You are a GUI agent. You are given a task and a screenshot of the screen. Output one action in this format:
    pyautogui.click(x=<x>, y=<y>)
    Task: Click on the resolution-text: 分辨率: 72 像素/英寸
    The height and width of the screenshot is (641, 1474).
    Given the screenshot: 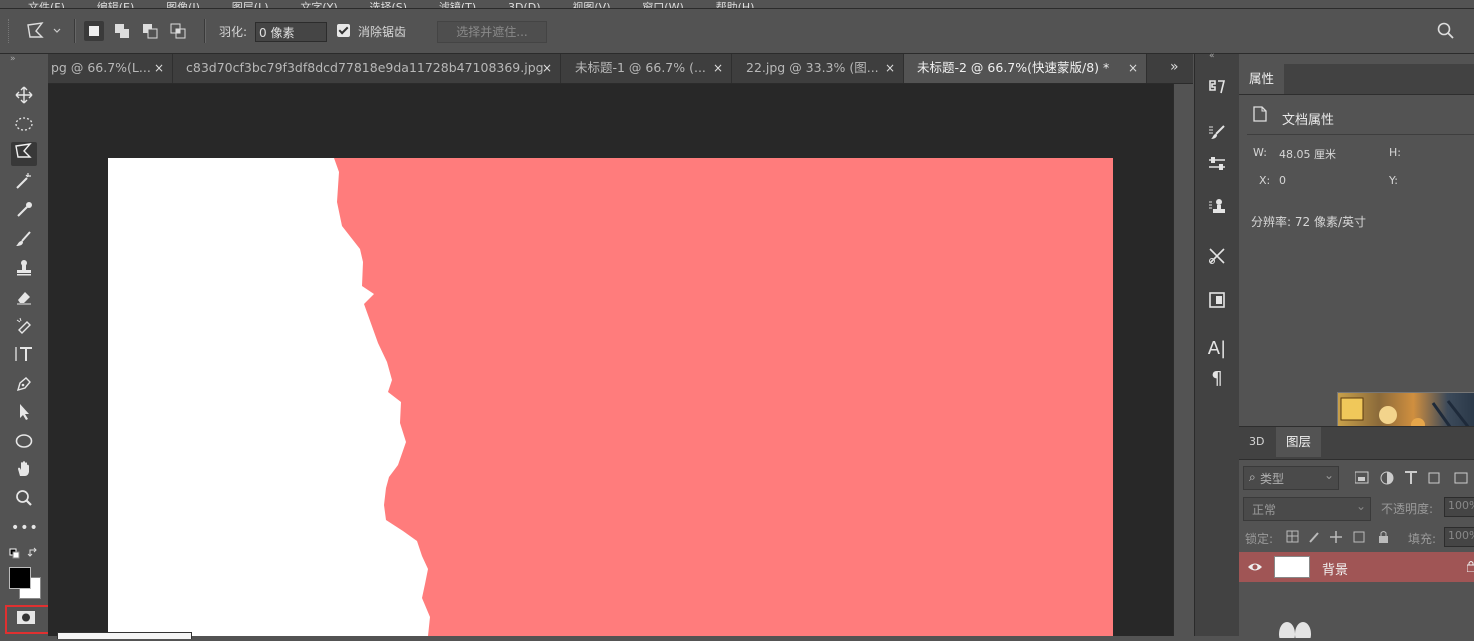 What is the action you would take?
    pyautogui.click(x=1308, y=222)
    